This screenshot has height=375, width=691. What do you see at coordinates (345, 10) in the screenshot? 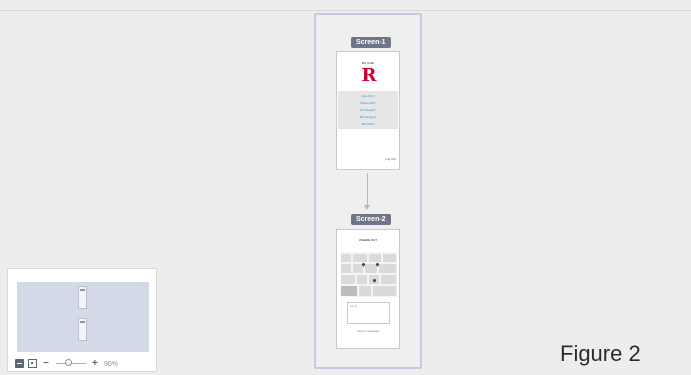
I see `top-divider` at bounding box center [345, 10].